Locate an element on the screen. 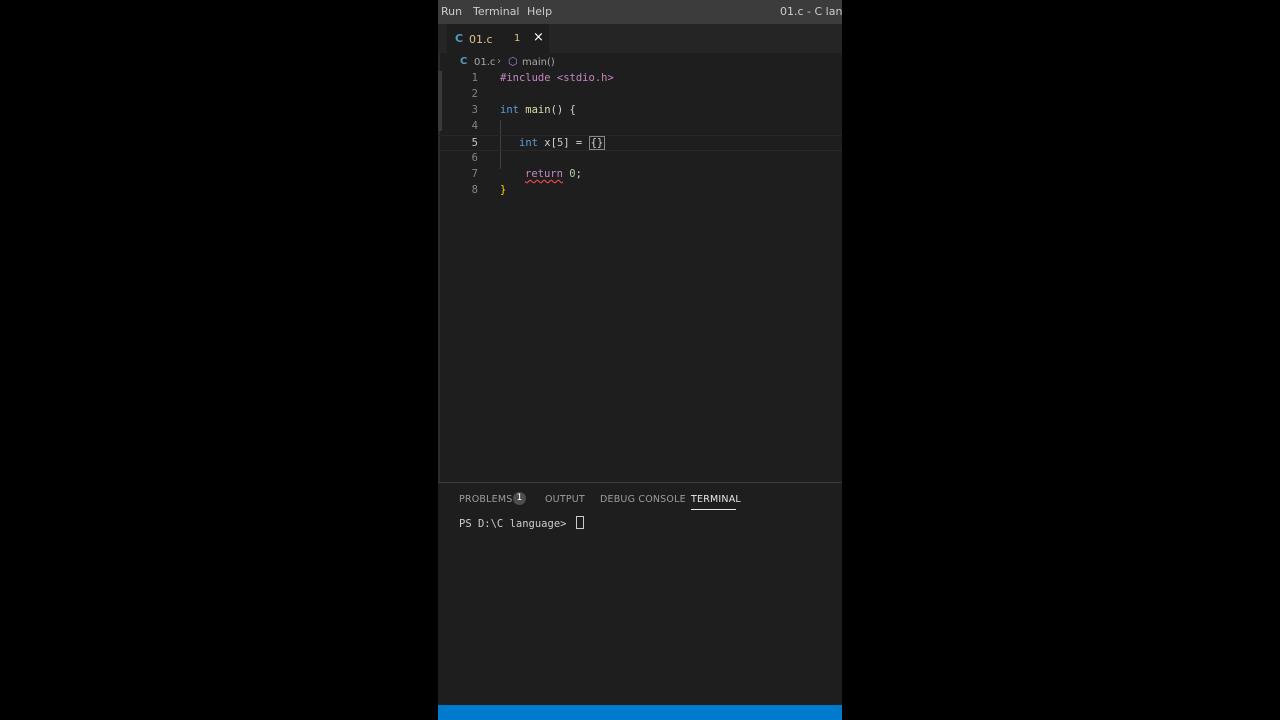 The height and width of the screenshot is (720, 1280). line-number: 7 is located at coordinates (474, 174).